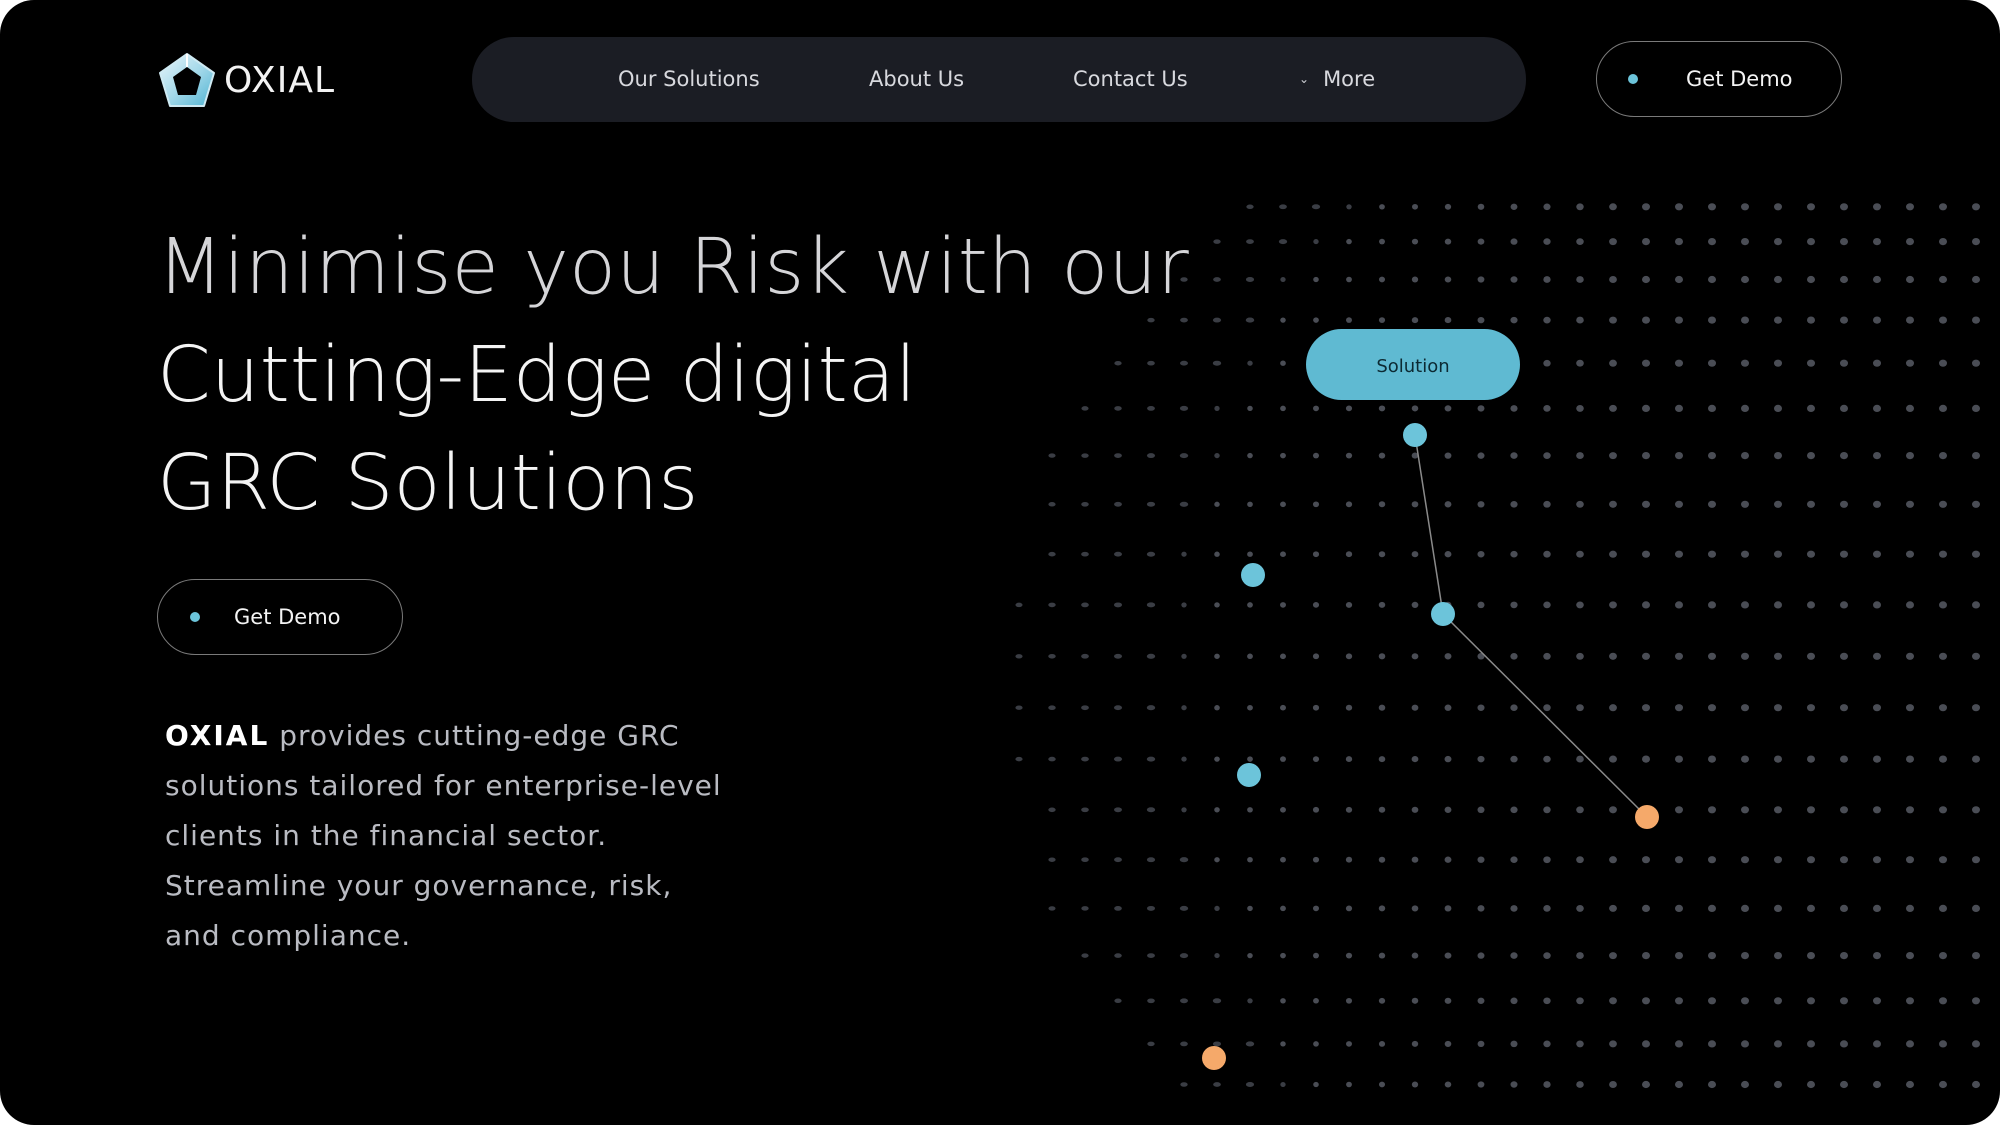 Image resolution: width=2000 pixels, height=1125 pixels. Describe the element at coordinates (1429, 524) in the screenshot. I see `connector-line` at that location.